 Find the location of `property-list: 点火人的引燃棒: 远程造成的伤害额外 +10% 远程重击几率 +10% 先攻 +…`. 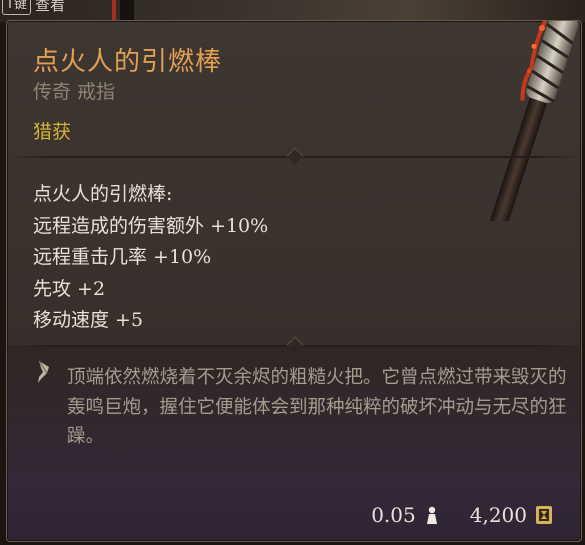

property-list: 点火人的引燃棒: 远程造成的伤害额外 +10% 远程重击几率 +10% 先攻 +… is located at coordinates (150, 258).